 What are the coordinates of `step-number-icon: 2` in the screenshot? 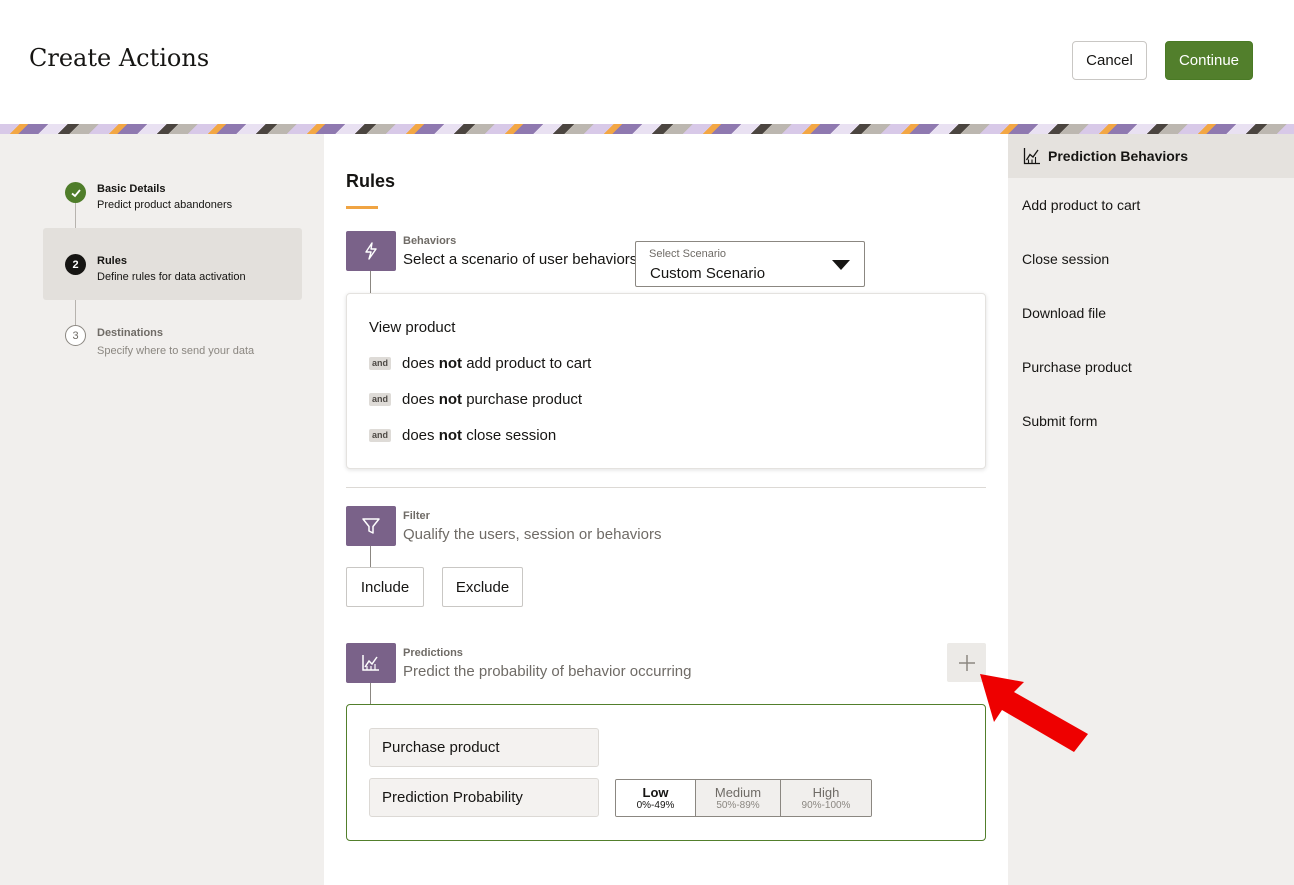 It's located at (75, 264).